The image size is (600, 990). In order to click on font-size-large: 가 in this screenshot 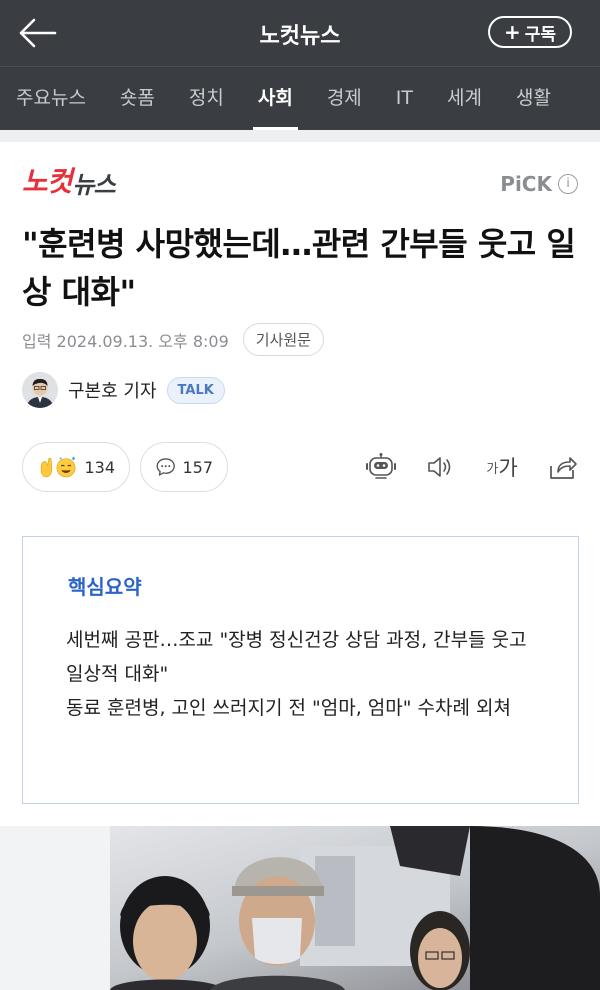, I will do `click(508, 468)`.